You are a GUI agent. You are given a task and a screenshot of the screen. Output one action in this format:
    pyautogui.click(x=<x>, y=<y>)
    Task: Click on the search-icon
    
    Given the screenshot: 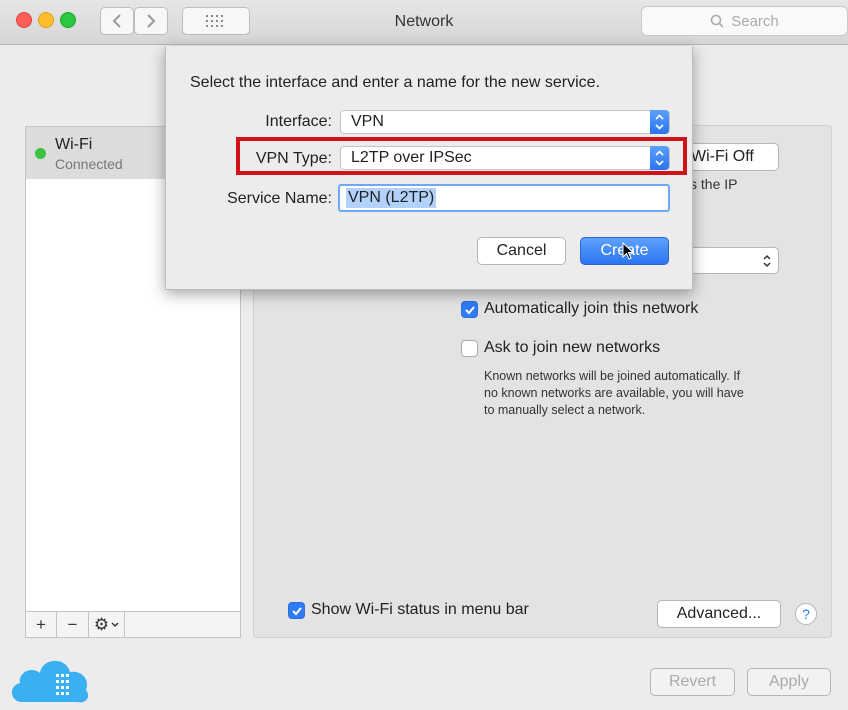 What is the action you would take?
    pyautogui.click(x=717, y=21)
    